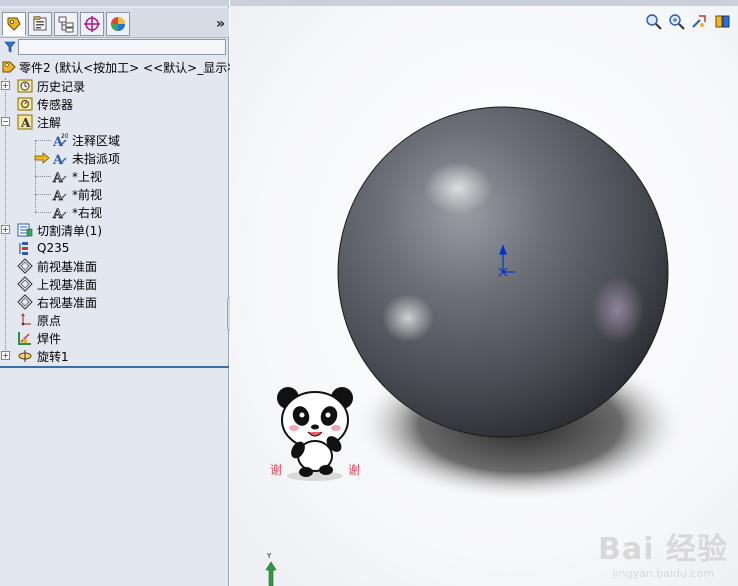  What do you see at coordinates (87, 194) in the screenshot?
I see `tree-item-label: *前视` at bounding box center [87, 194].